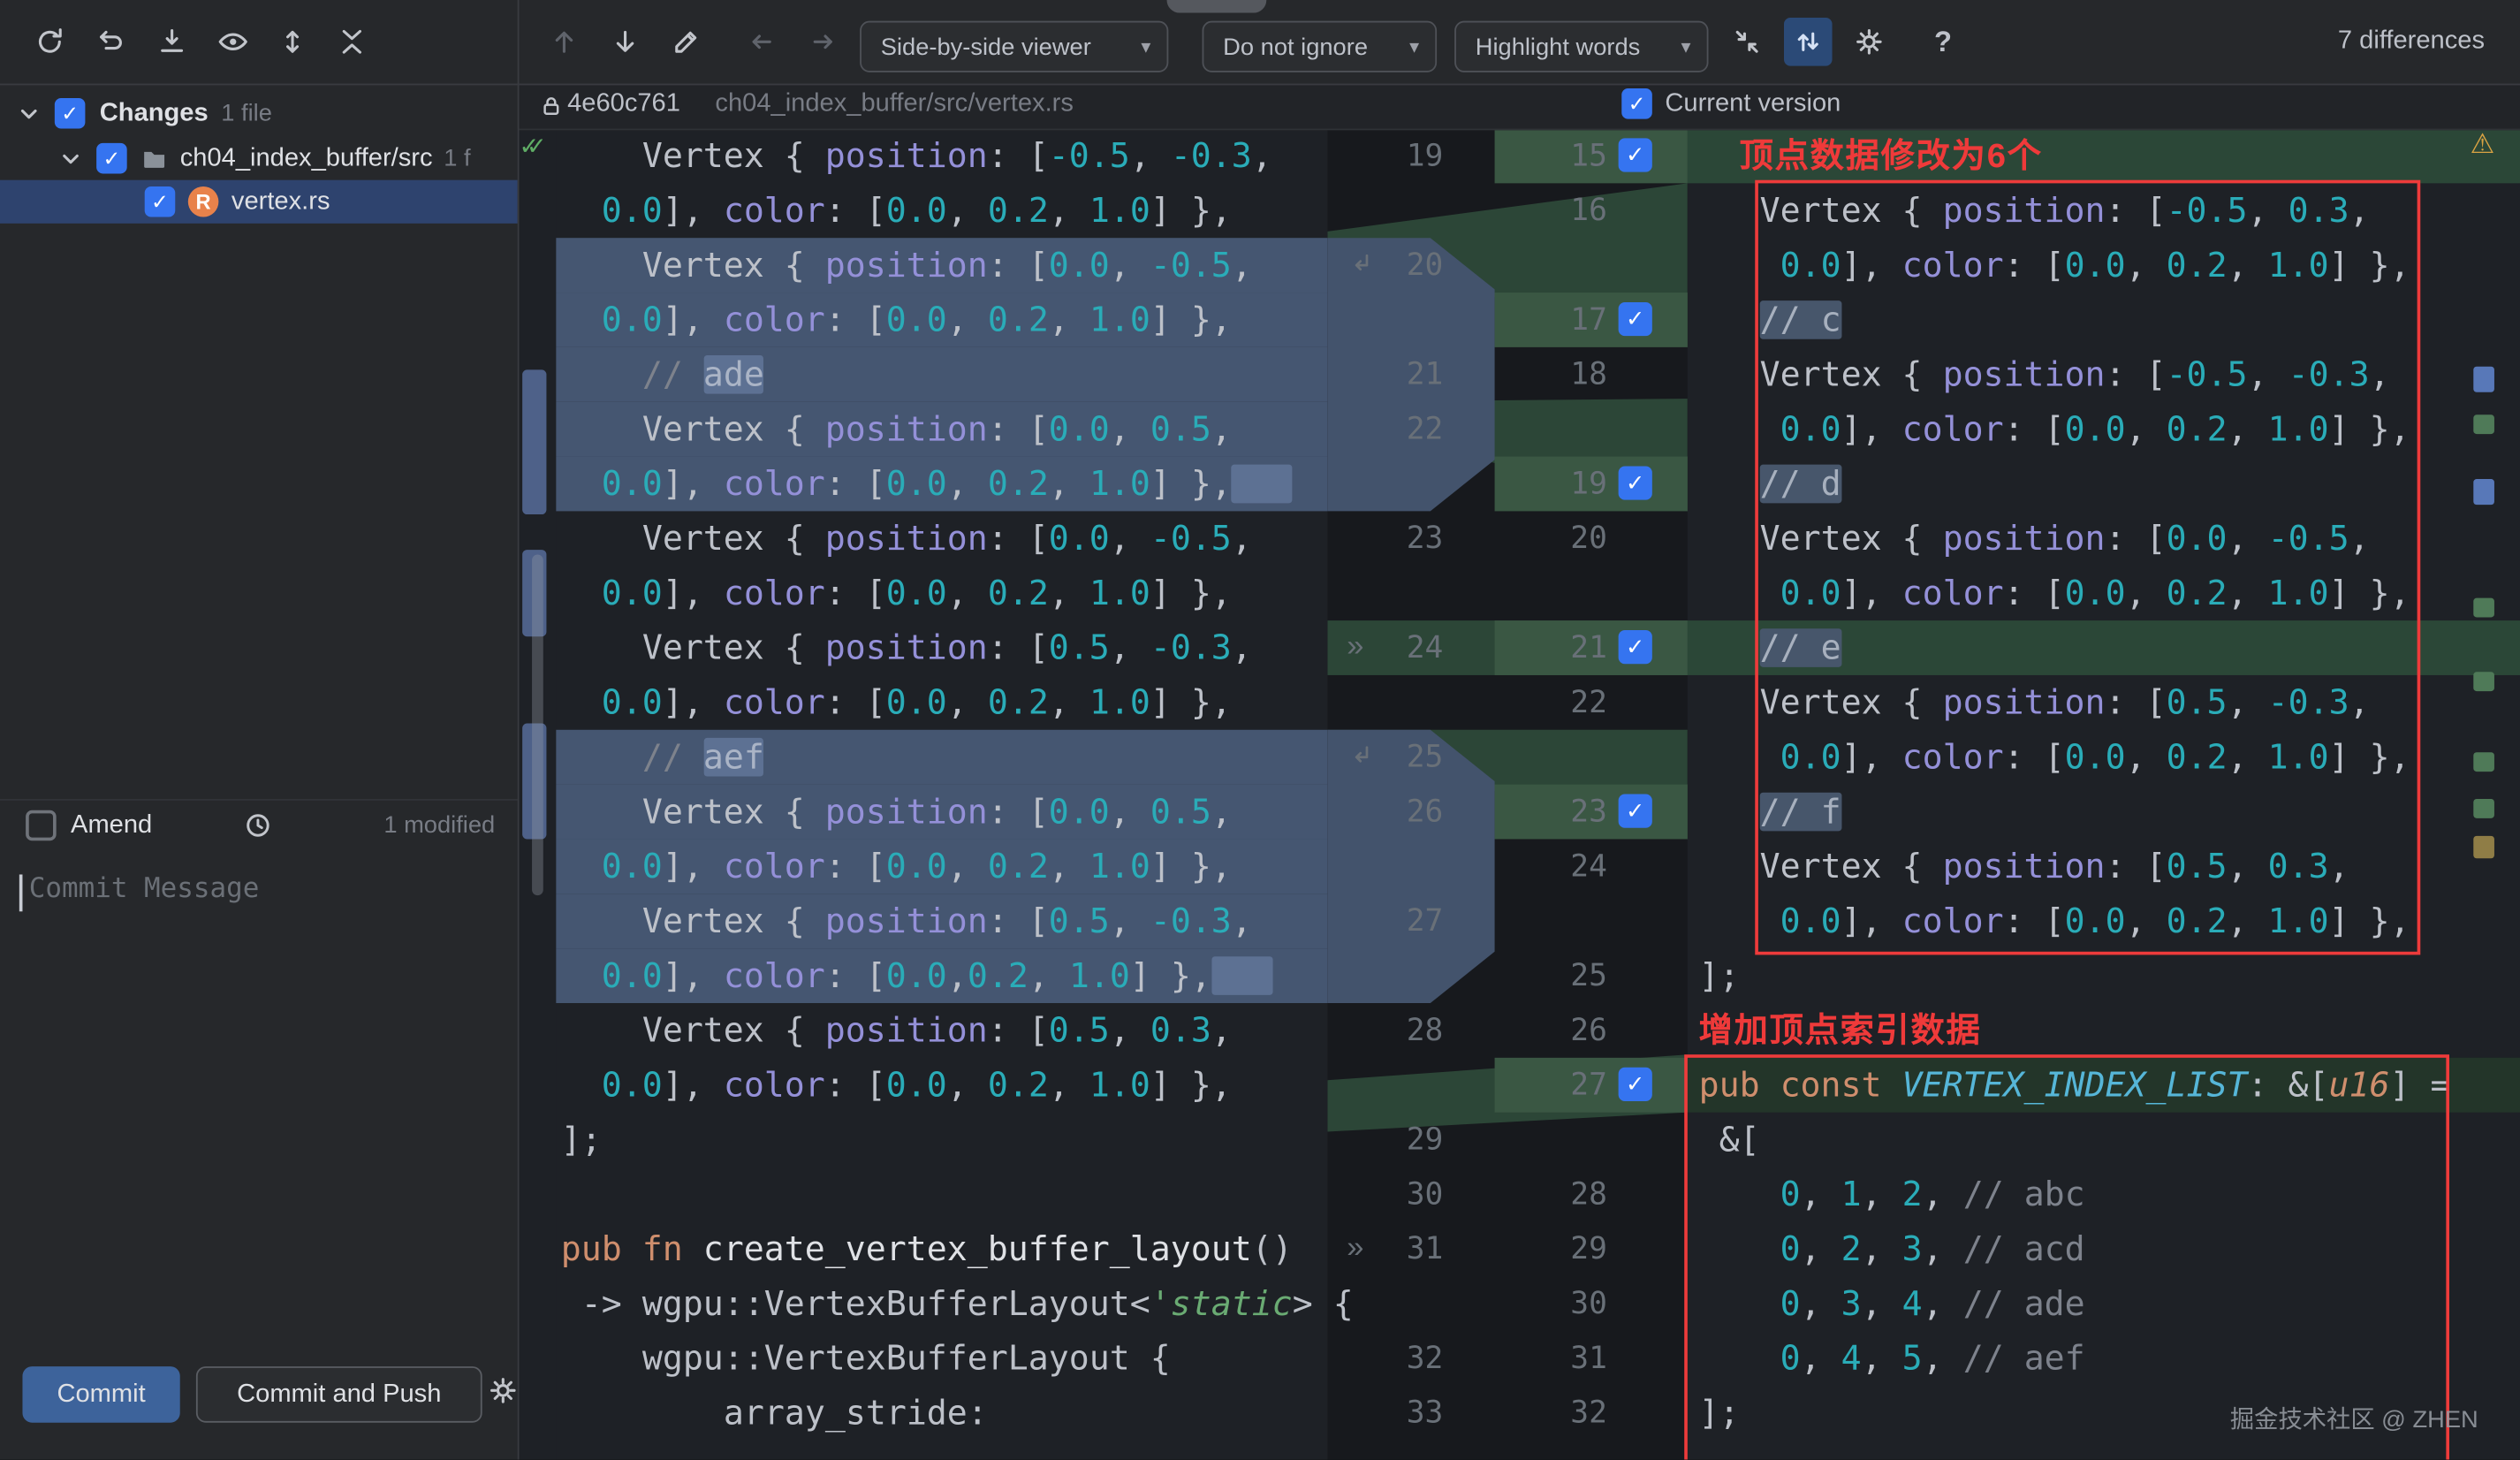  What do you see at coordinates (2104, 1194) in the screenshot?
I see `diff-row-right: 0, 1, 2, // abc` at bounding box center [2104, 1194].